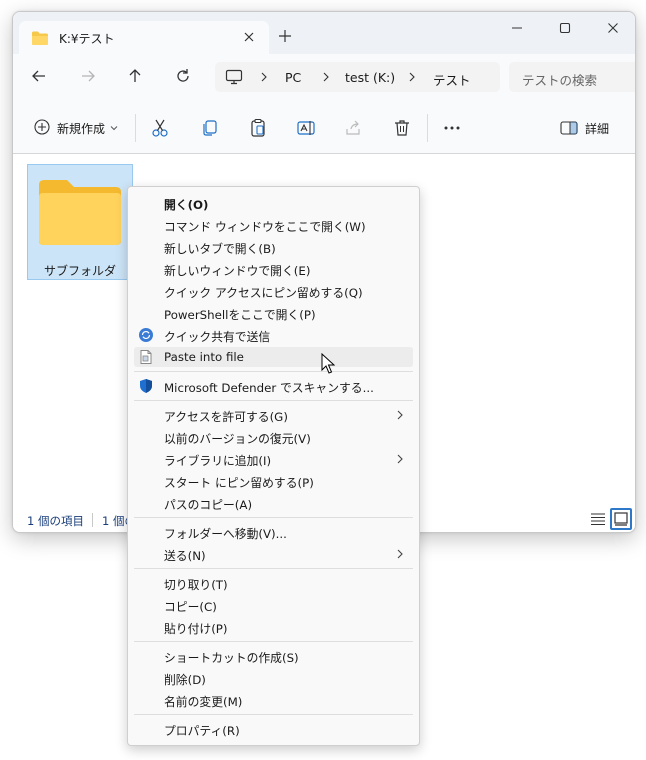  What do you see at coordinates (81, 129) in the screenshot?
I see `new-button-label: 新規作成` at bounding box center [81, 129].